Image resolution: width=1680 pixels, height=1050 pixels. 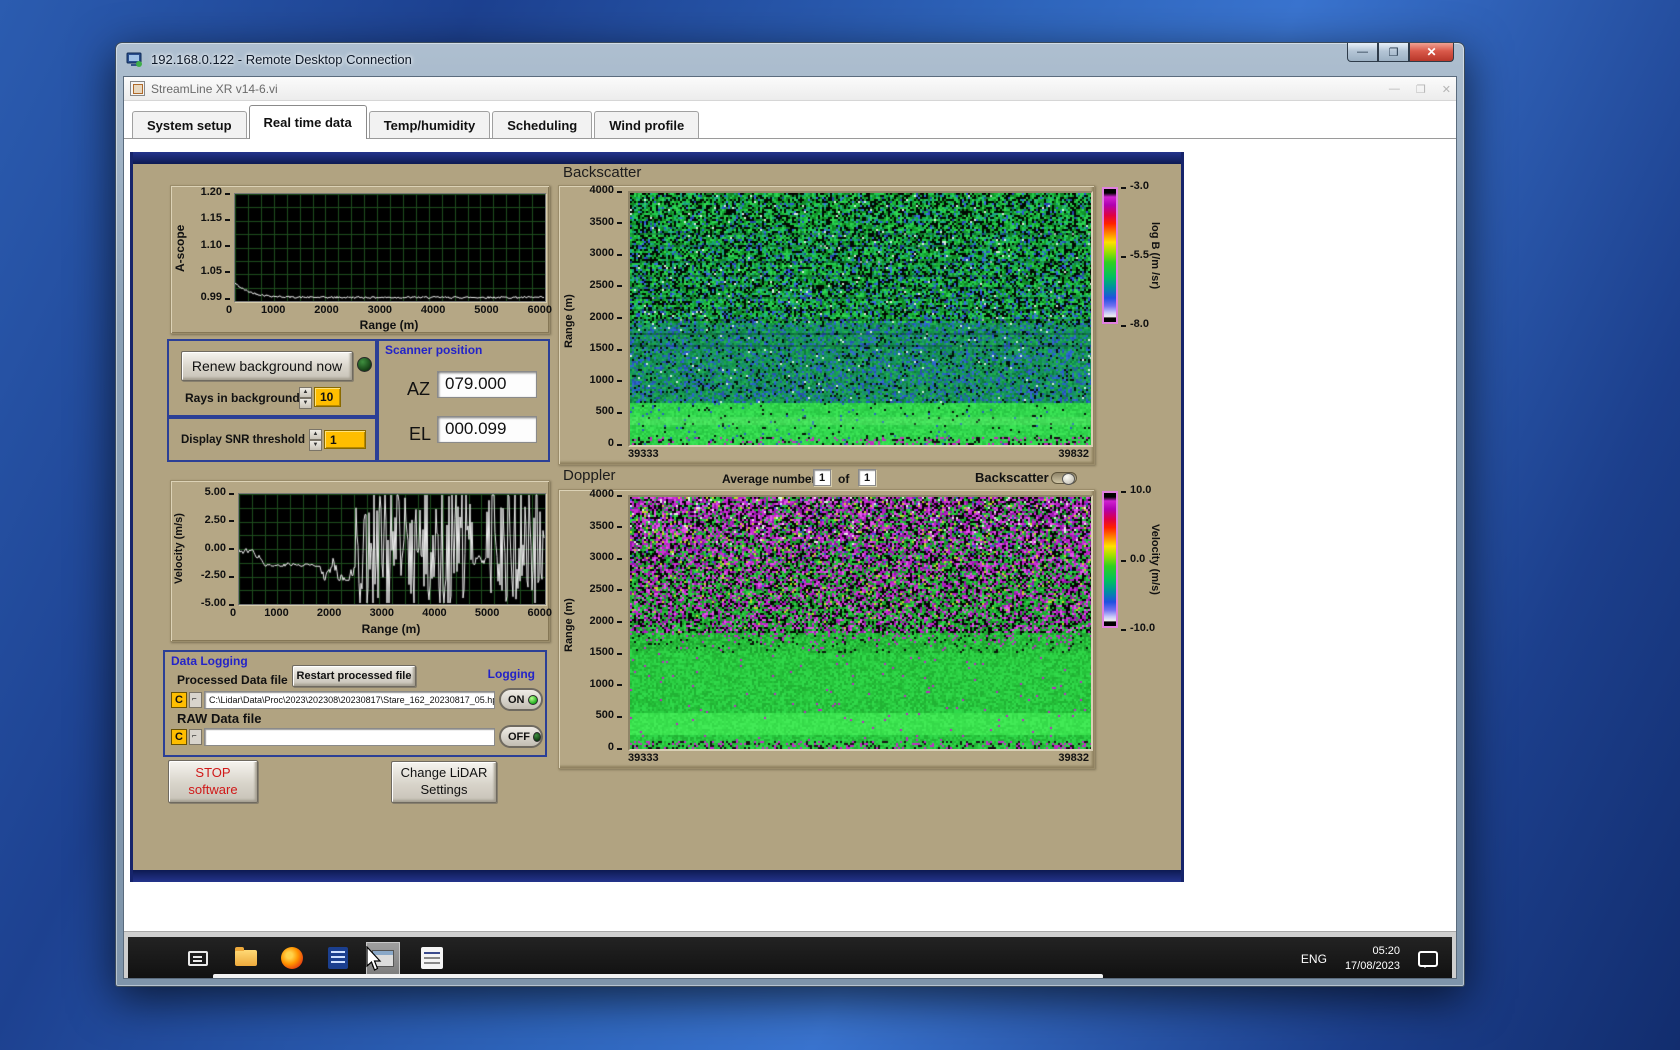 I want to click on remote-taskbar: ENG 05:20 17/08/2023, so click(x=790, y=957).